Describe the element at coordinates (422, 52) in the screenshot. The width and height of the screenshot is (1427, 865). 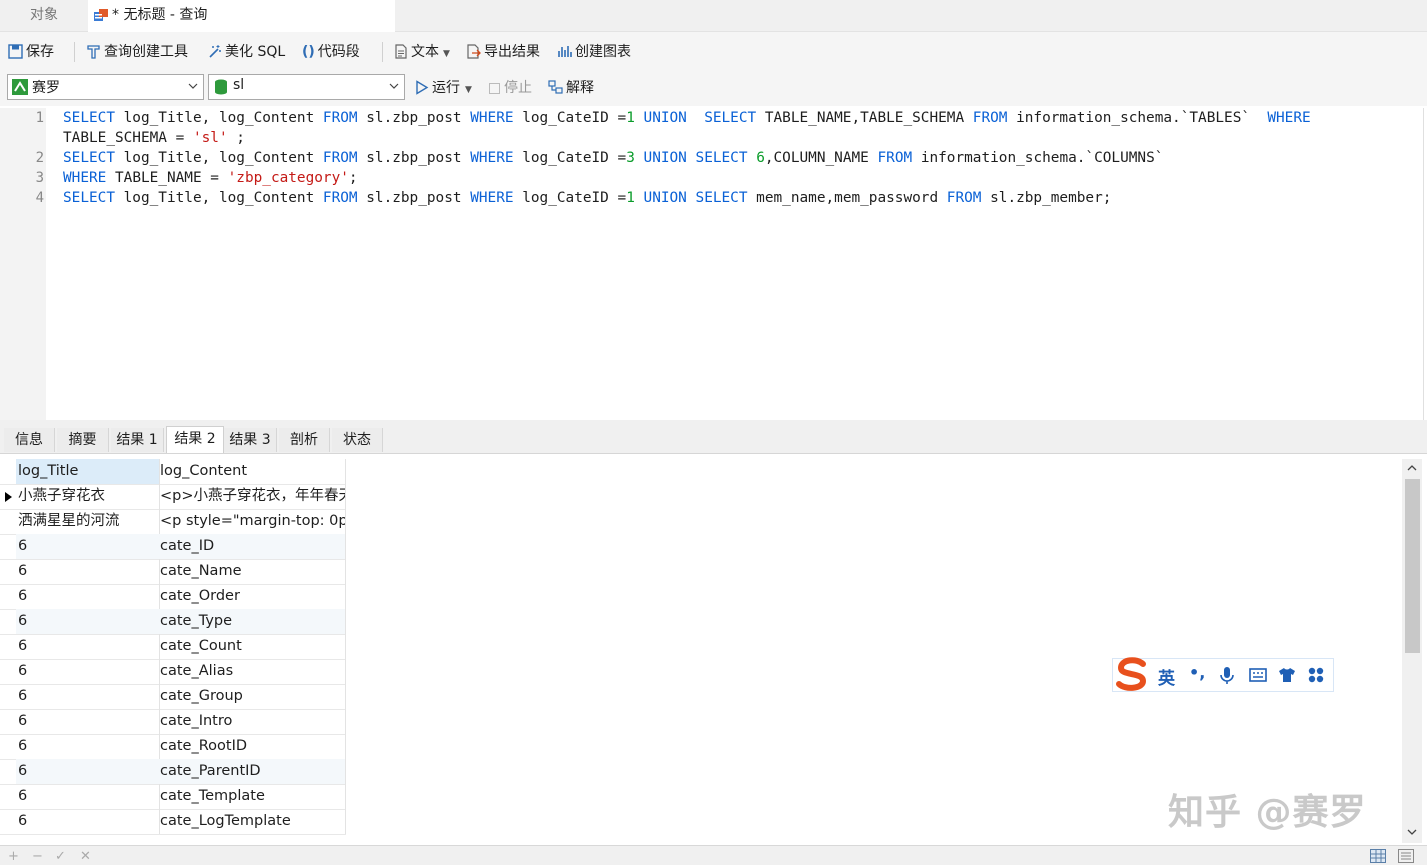
I see `text-format-button: 文本 ▼` at that location.